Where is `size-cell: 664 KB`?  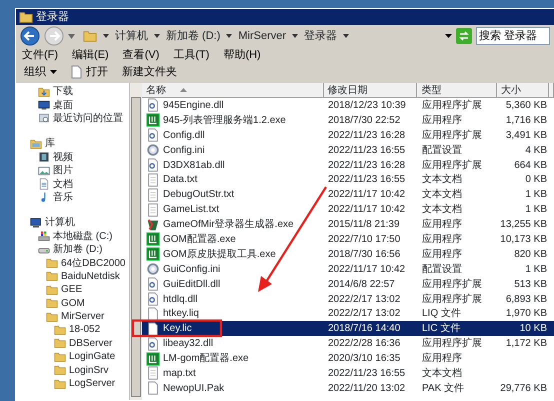 size-cell: 664 KB is located at coordinates (530, 165).